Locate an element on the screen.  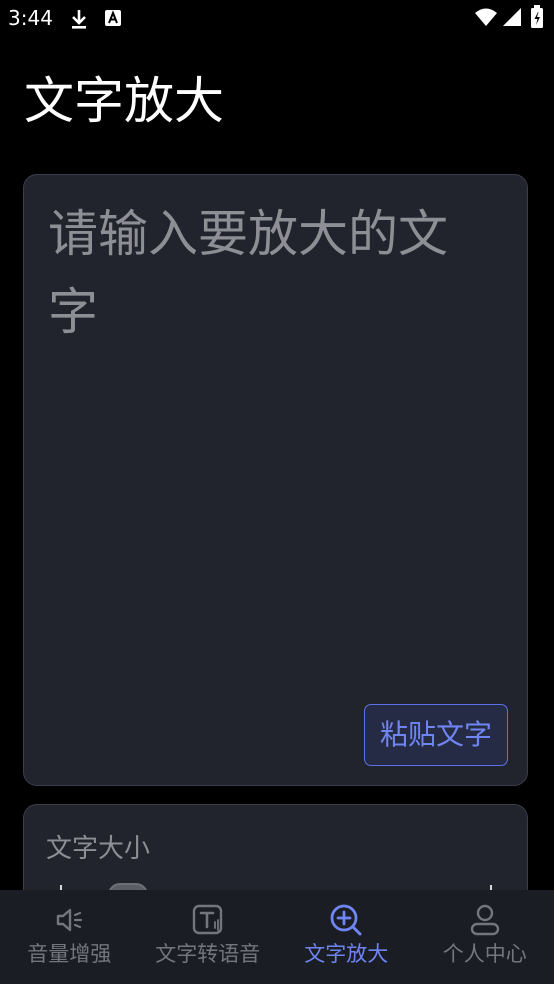
text-to-speech-icon is located at coordinates (207, 919).